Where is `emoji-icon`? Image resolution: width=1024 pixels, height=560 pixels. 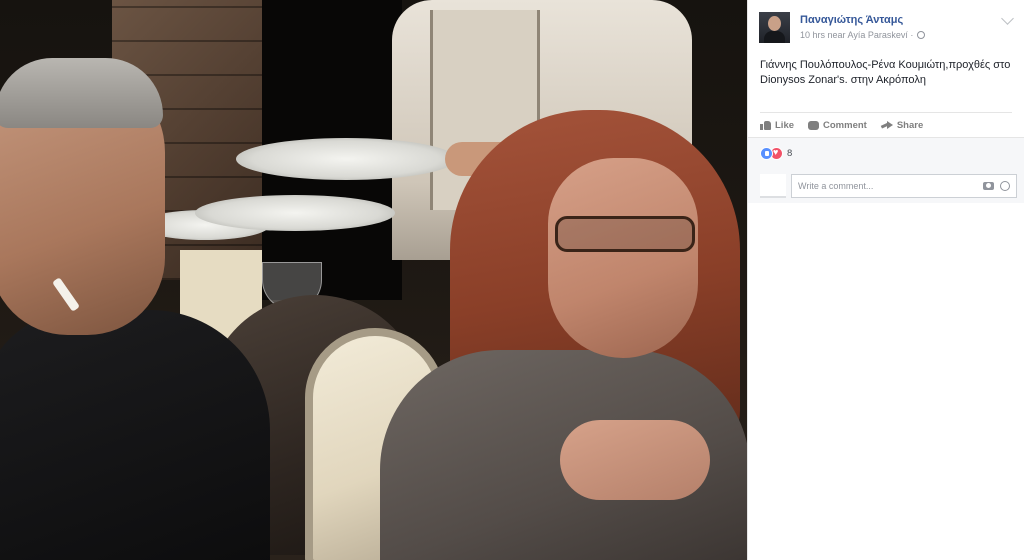 emoji-icon is located at coordinates (1005, 186).